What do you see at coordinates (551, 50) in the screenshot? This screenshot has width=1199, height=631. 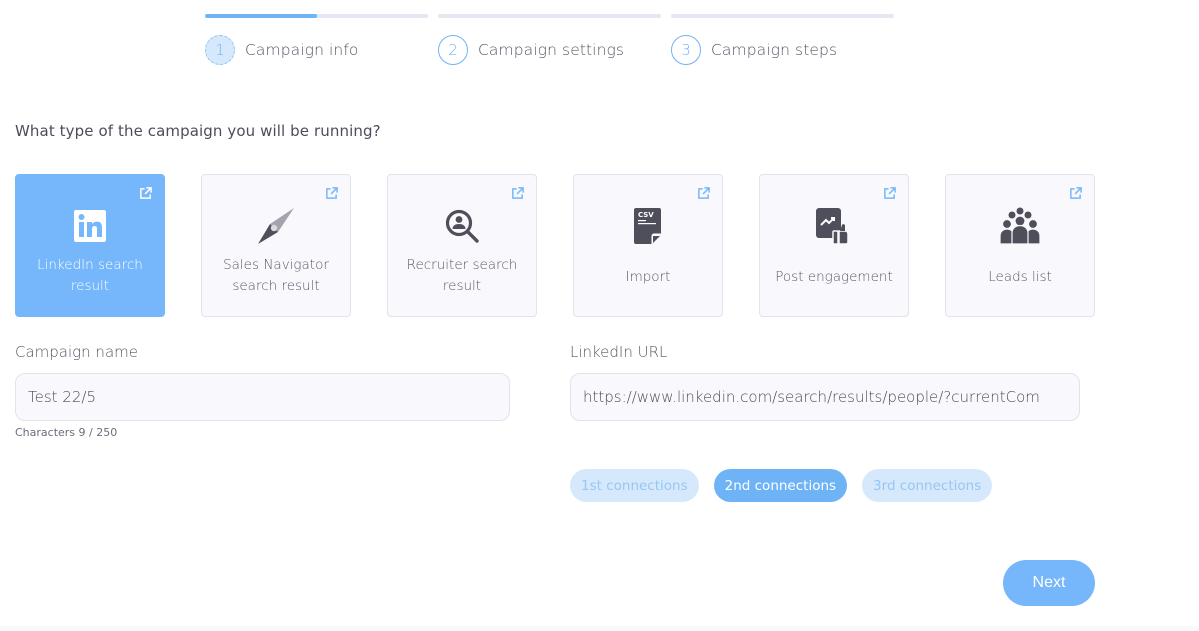 I see `step-label: Campaign settings` at bounding box center [551, 50].